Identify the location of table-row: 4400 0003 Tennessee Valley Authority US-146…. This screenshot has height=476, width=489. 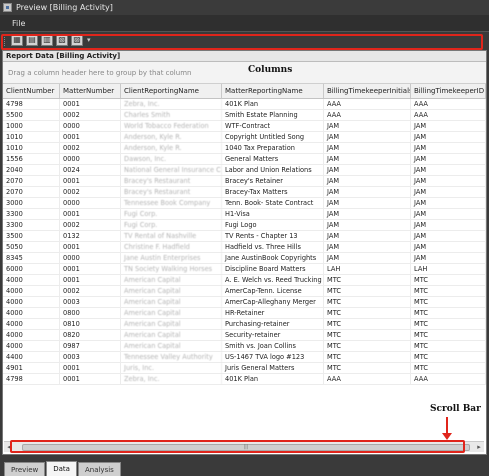
(244, 357).